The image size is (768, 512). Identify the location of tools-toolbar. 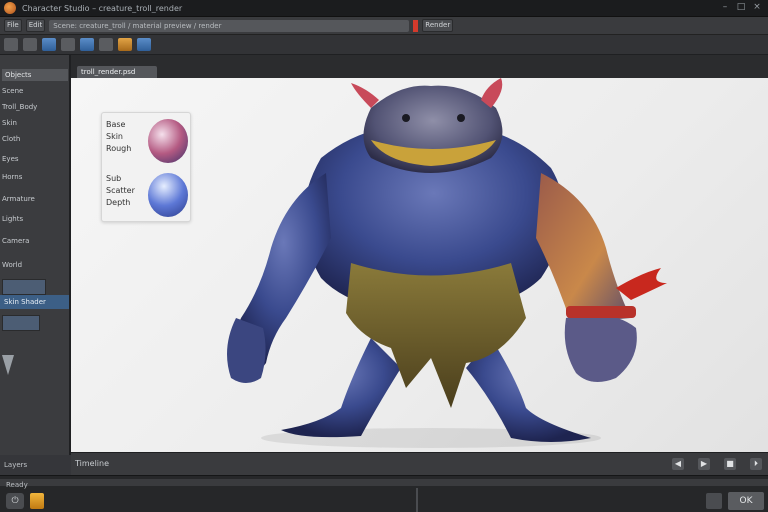
(384, 45).